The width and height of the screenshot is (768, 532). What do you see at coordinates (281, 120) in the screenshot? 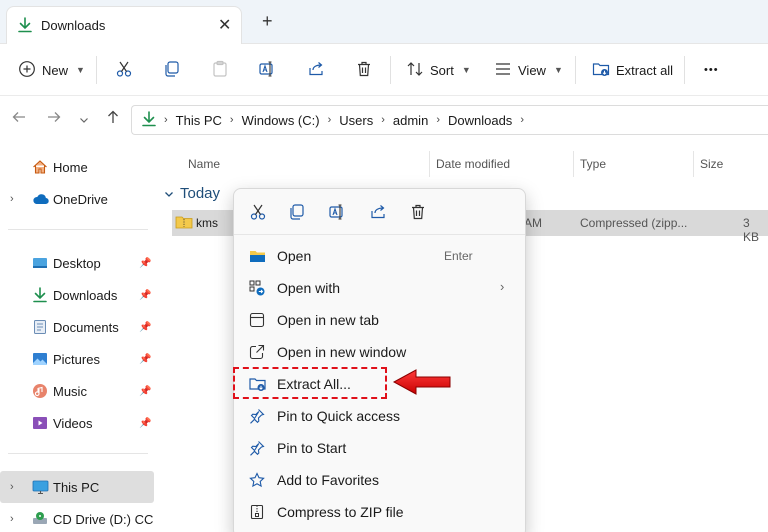
I see `breadcrumb-windows-c: Windows (C:)` at bounding box center [281, 120].